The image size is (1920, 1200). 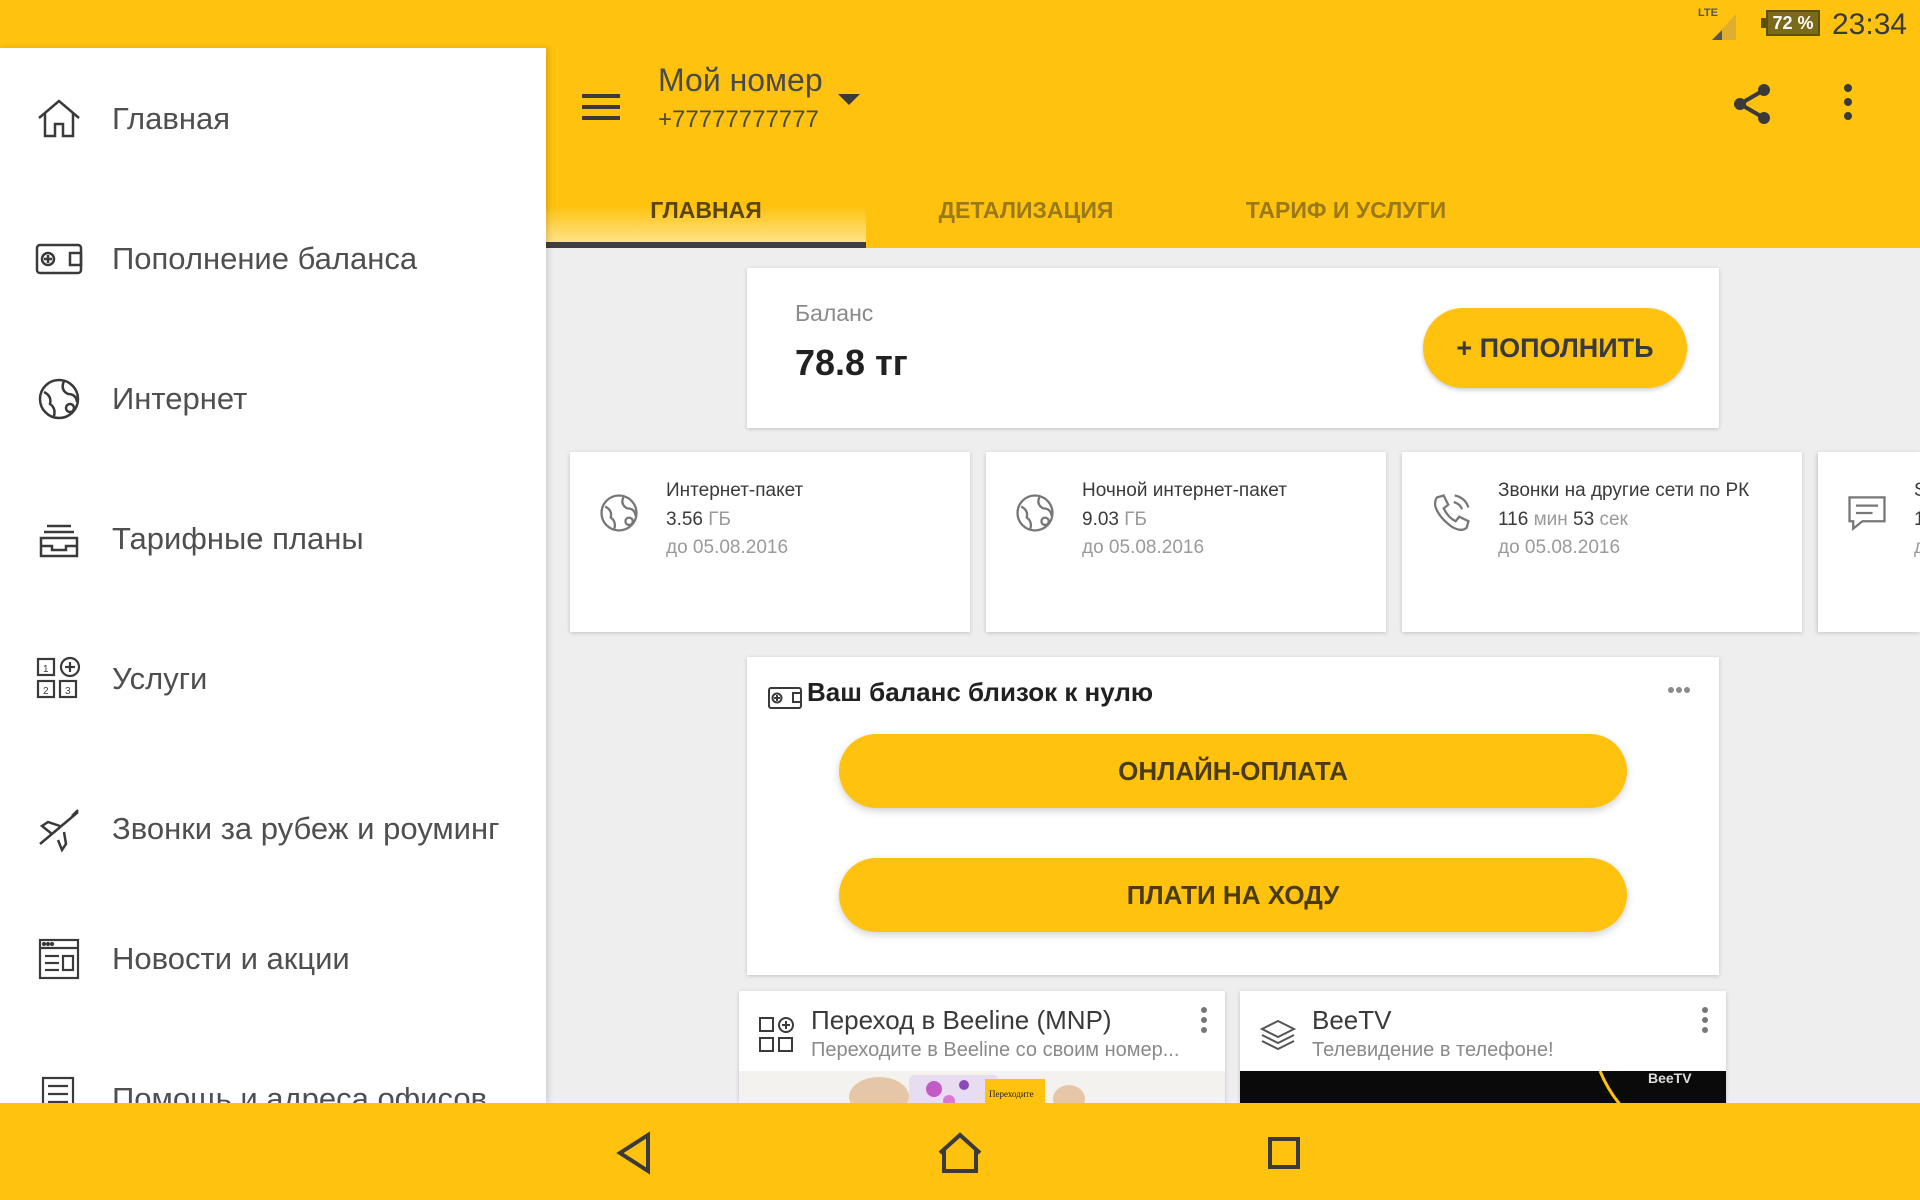 I want to click on drawer-item-label: Помощь и адреса офисов, so click(x=300, y=1092).